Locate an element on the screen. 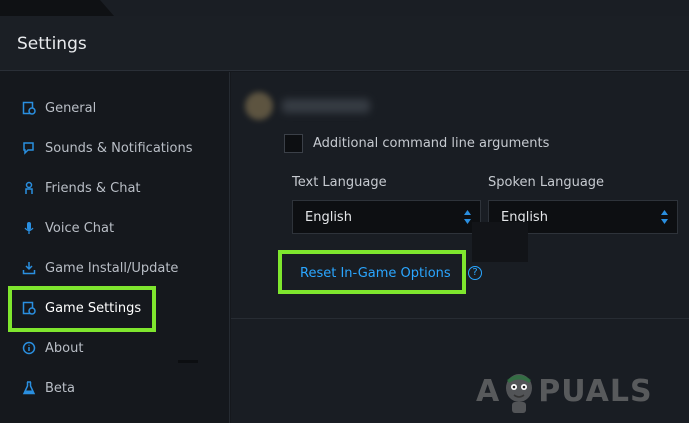 This screenshot has height=423, width=689. appuals-watermark: A PUALS is located at coordinates (564, 391).